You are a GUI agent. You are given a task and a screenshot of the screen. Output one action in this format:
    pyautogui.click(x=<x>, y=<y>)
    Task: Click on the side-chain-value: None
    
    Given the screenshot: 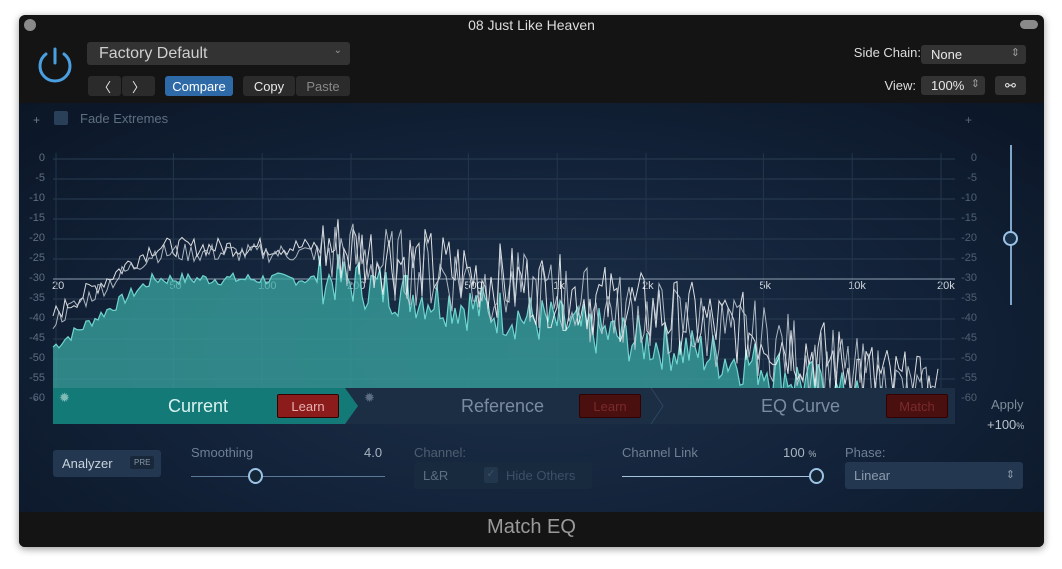 What is the action you would take?
    pyautogui.click(x=947, y=54)
    